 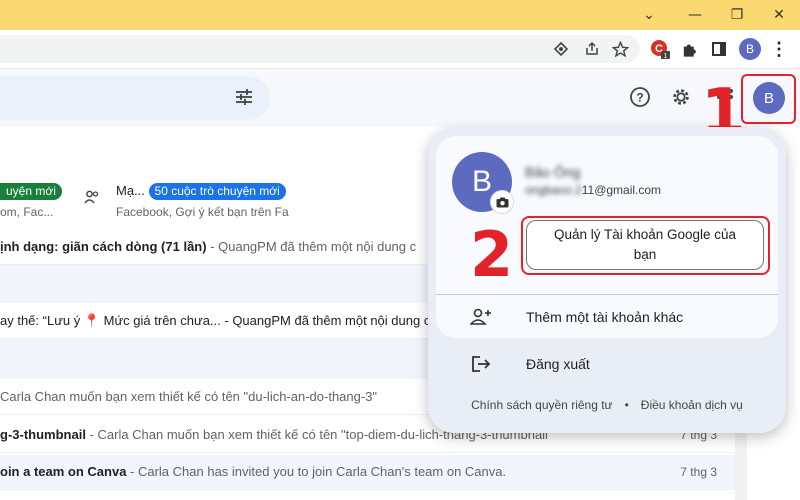 I want to click on browser-profile-avatar: B, so click(x=750, y=49).